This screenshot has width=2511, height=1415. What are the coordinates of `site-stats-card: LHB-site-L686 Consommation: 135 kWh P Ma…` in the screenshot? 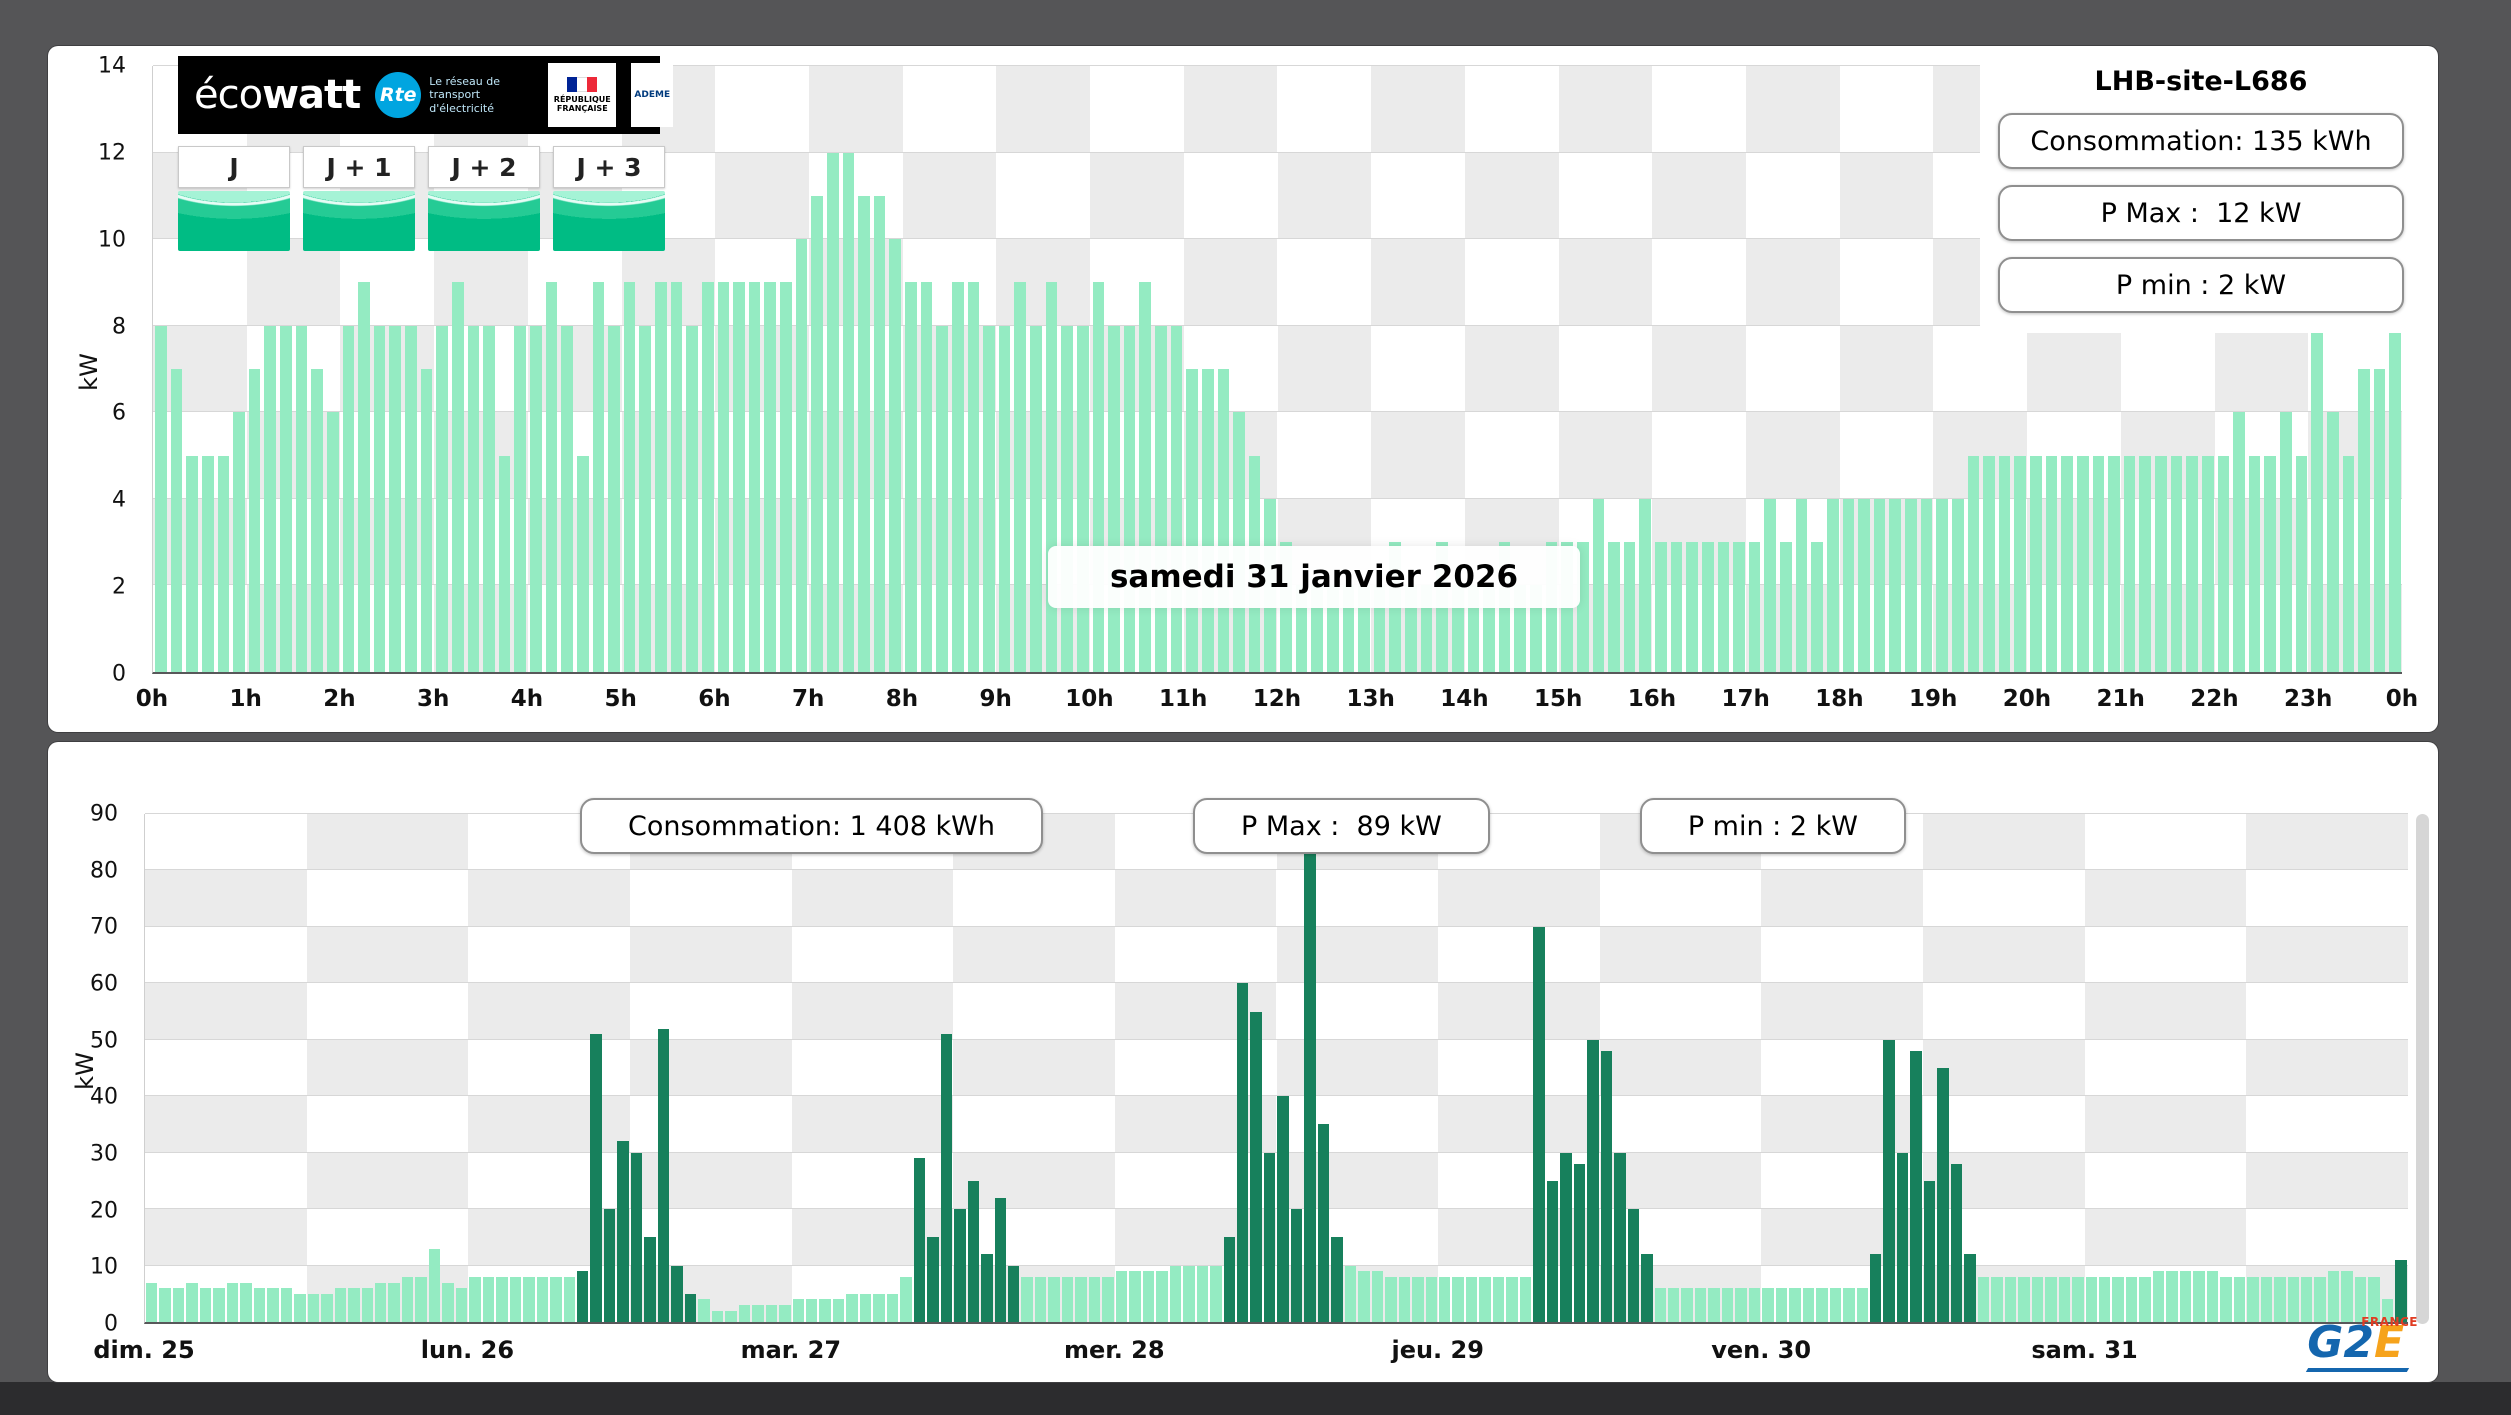 It's located at (2201, 193).